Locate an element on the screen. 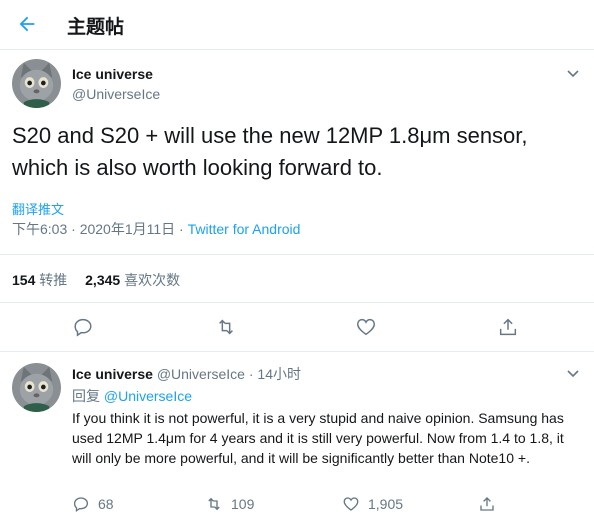 This screenshot has height=527, width=594. likes-stat: 2,345 喜欢次数 is located at coordinates (132, 280).